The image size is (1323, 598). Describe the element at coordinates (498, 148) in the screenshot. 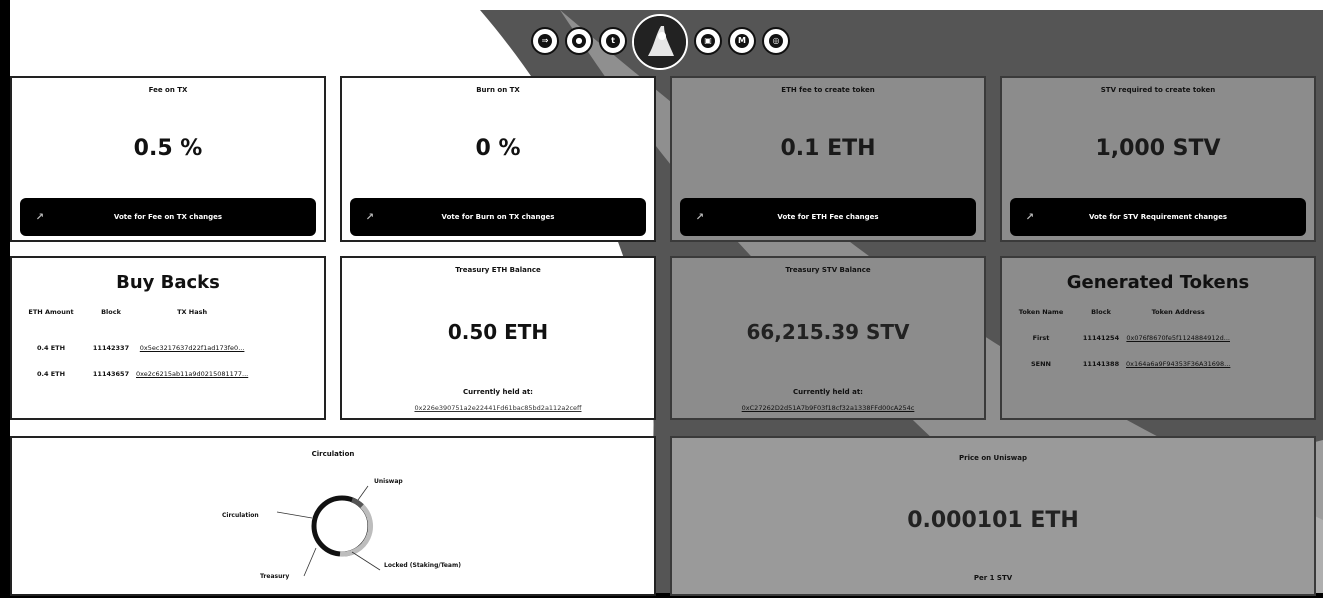

I see `burn-value: 0 %` at that location.